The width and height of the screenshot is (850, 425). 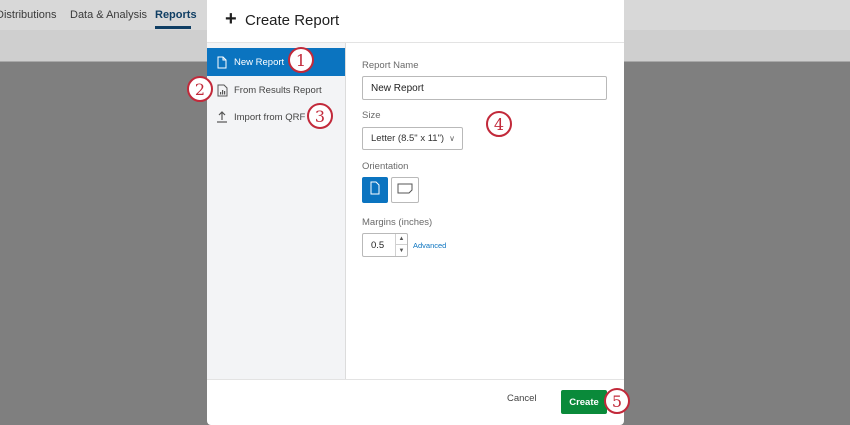 What do you see at coordinates (415, 402) in the screenshot?
I see `modal-footer: Cancel Create` at bounding box center [415, 402].